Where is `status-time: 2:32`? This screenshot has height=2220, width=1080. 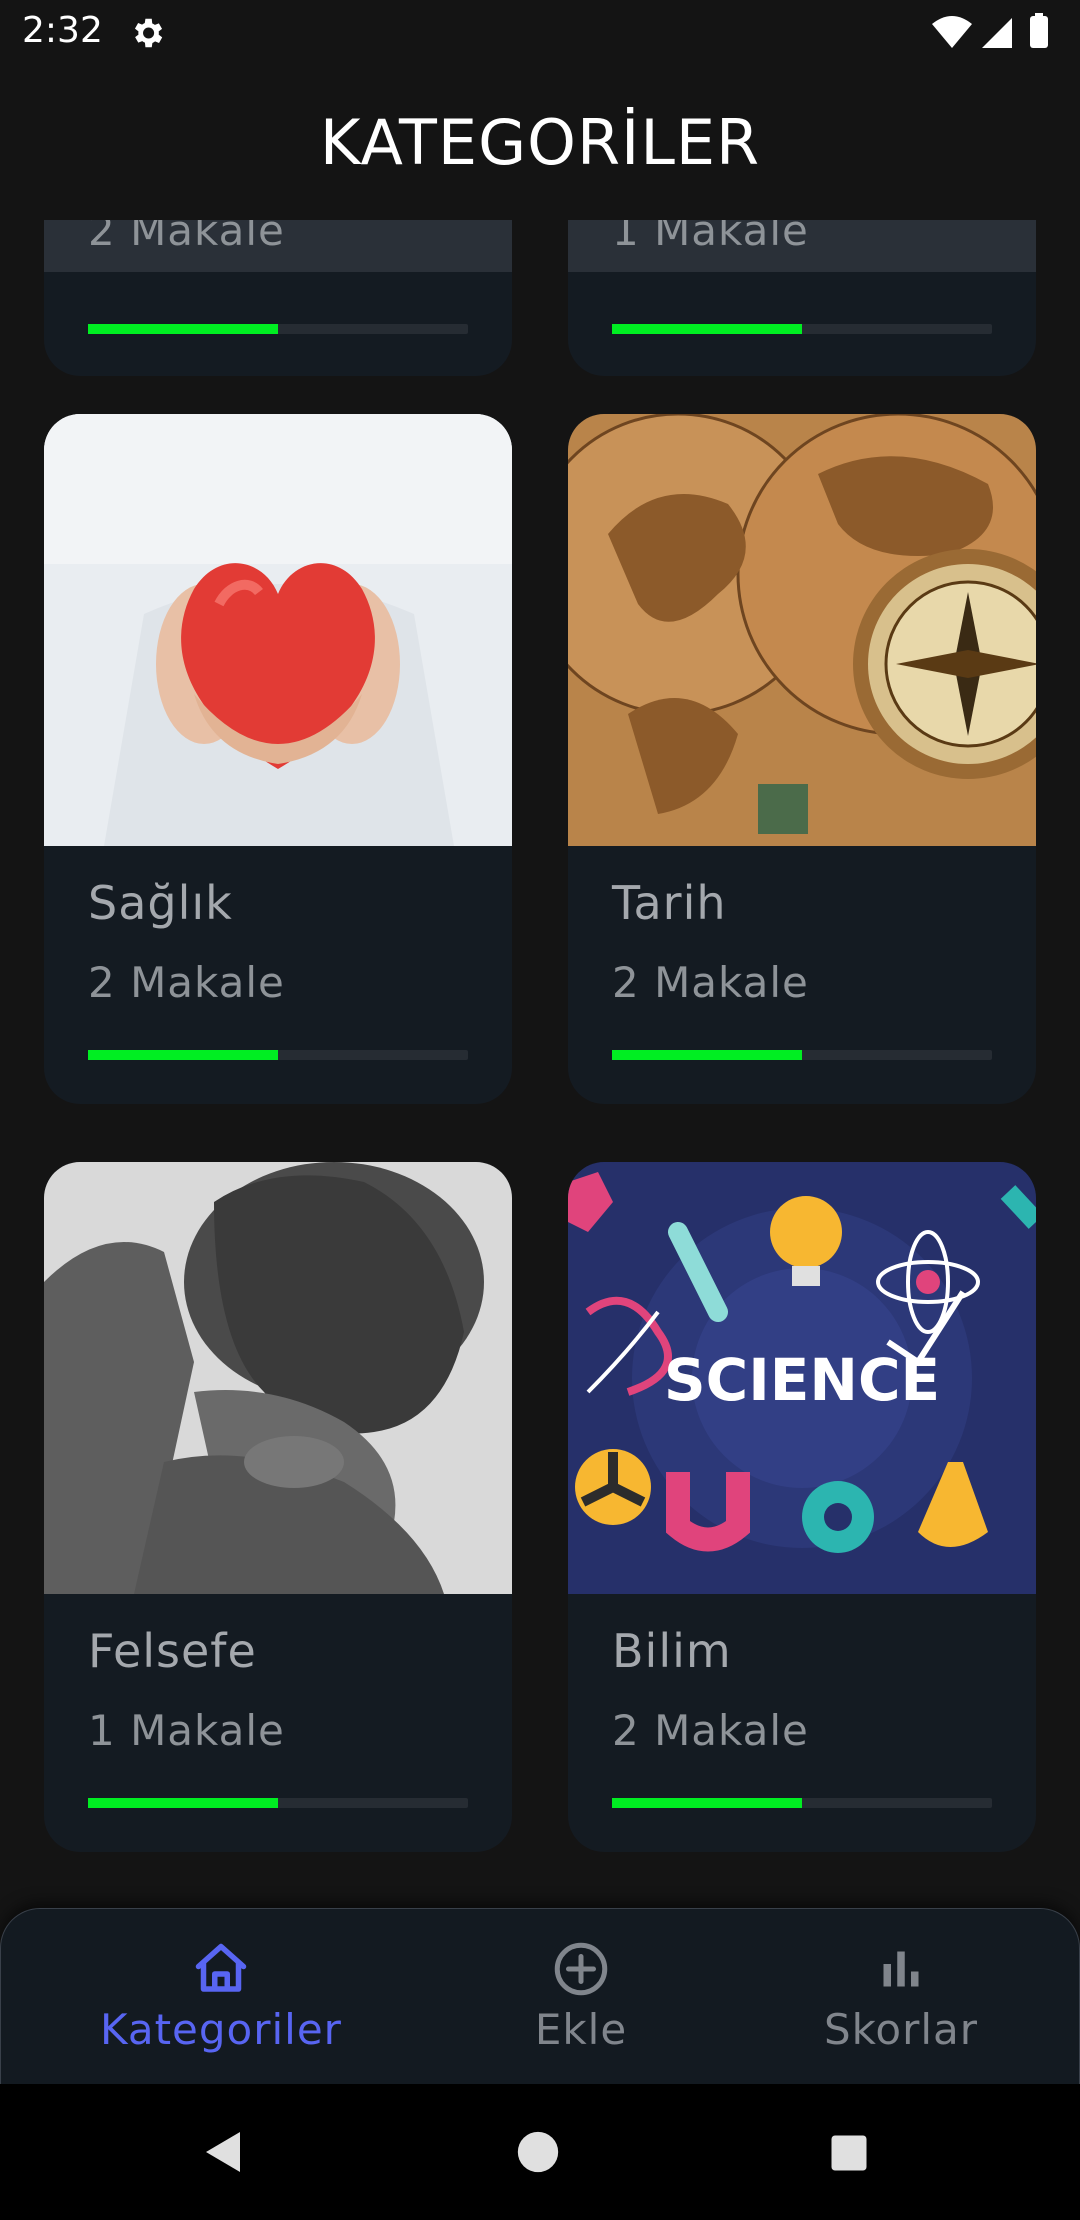 status-time: 2:32 is located at coordinates (62, 30).